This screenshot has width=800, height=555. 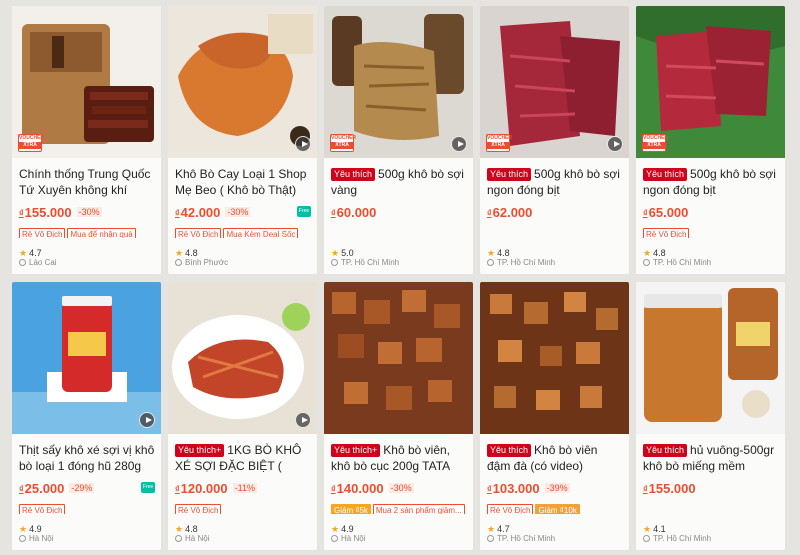 I want to click on shop-location: Lào Cai, so click(x=38, y=262).